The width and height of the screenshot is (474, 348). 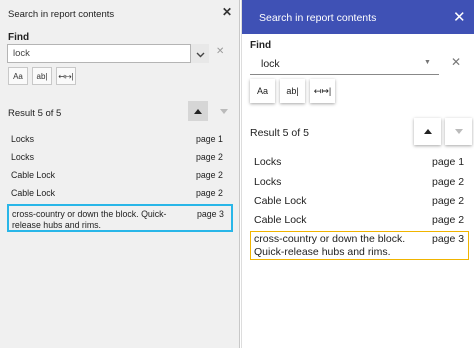 I want to click on chevron-down-icon, so click(x=200, y=54).